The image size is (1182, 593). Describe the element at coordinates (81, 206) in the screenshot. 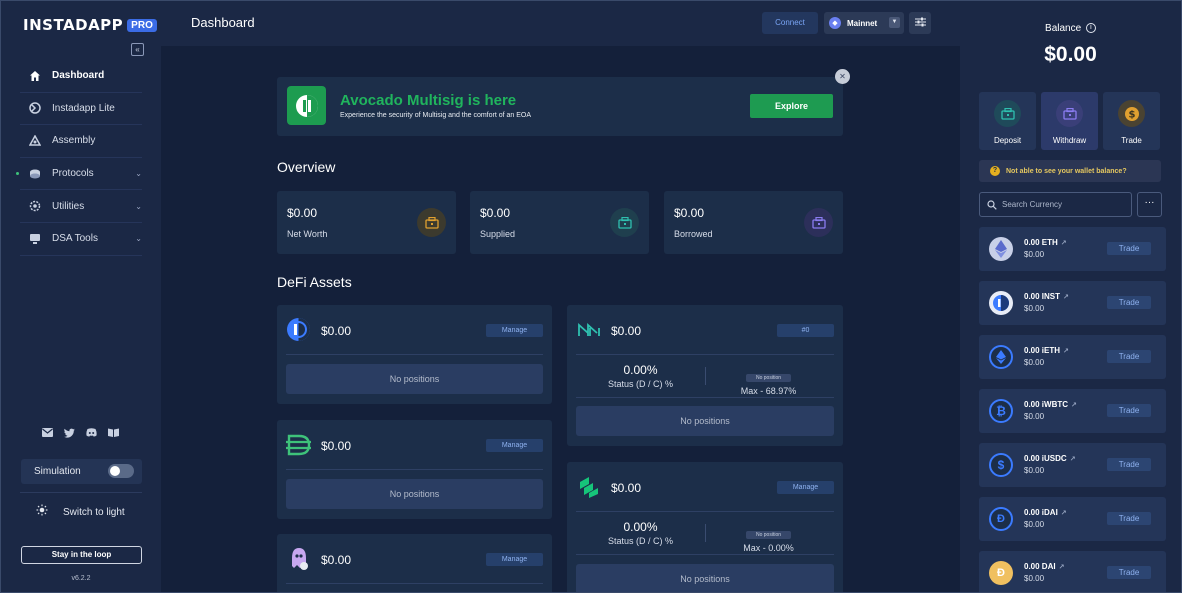

I see `sidebar-item-utilities: Utilities ⌄` at that location.